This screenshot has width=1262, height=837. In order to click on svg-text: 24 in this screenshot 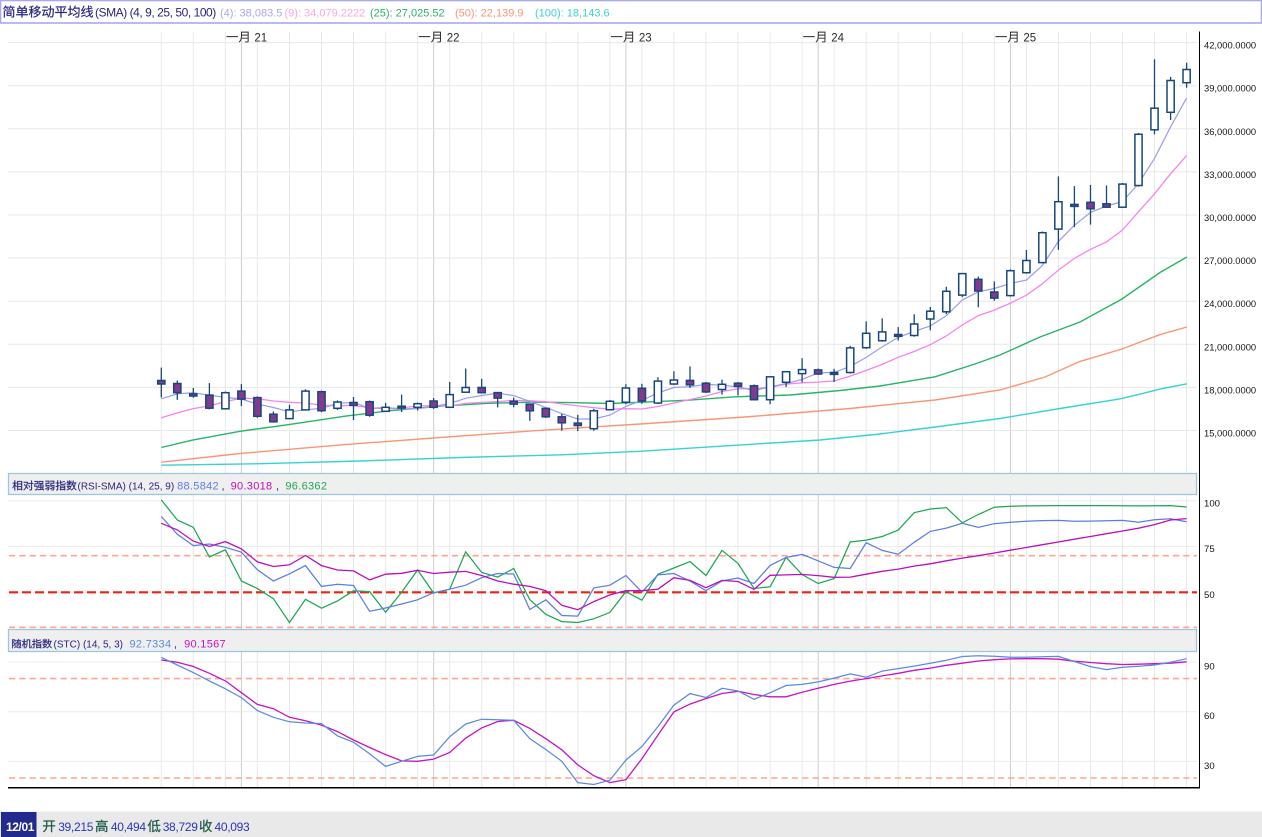, I will do `click(837, 39)`.